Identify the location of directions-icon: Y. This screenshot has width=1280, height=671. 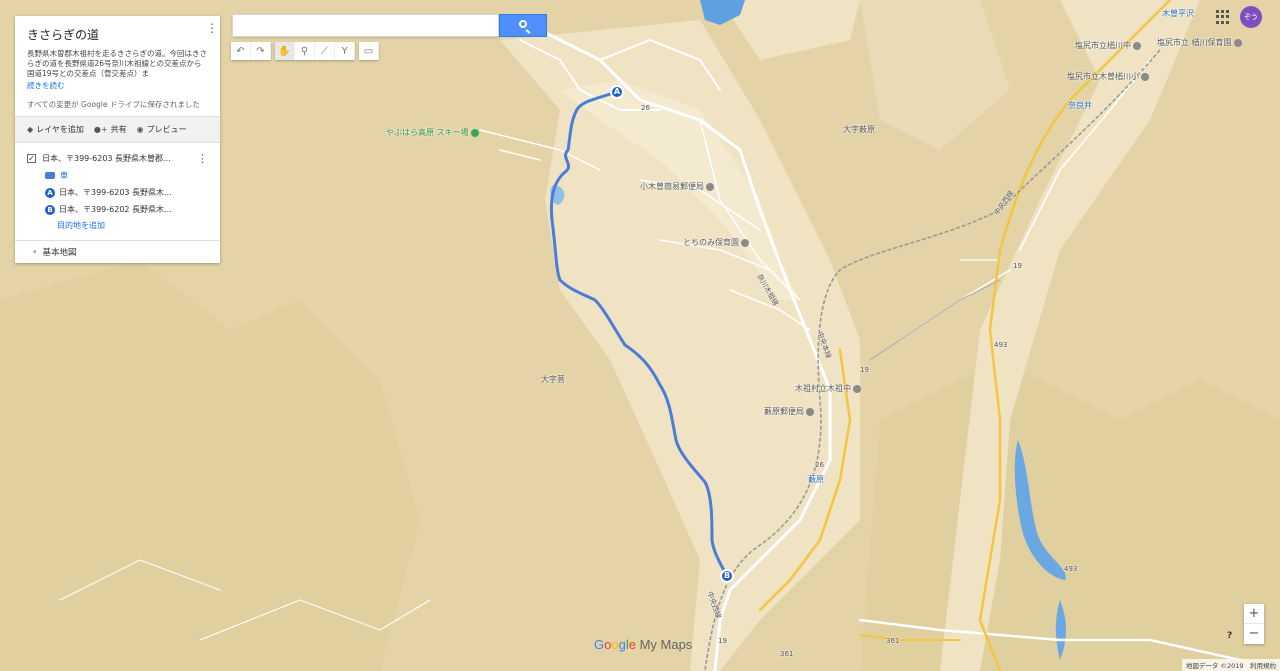
(345, 51).